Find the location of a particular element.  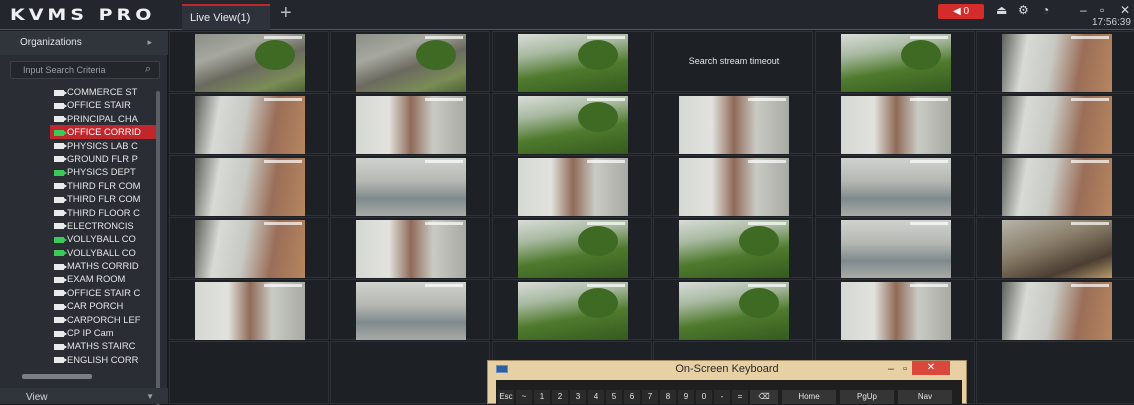

key-button: 9 is located at coordinates (686, 397).